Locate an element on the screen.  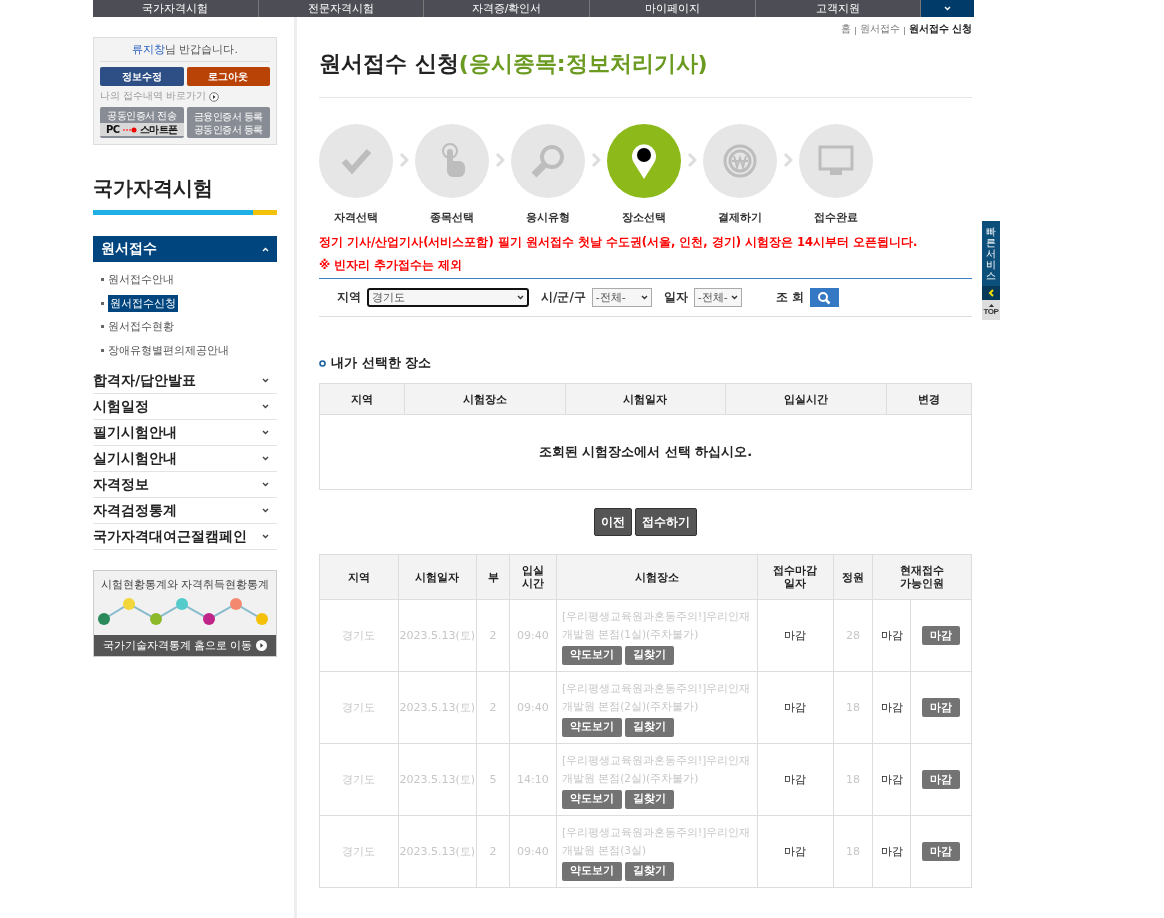
arrow-icon is located at coordinates (129, 129).